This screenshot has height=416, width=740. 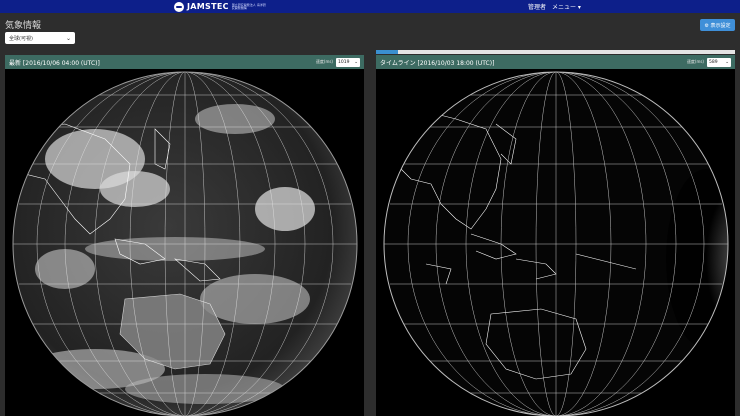 What do you see at coordinates (537, 6) in the screenshot?
I see `nav-admin-link: 管理者` at bounding box center [537, 6].